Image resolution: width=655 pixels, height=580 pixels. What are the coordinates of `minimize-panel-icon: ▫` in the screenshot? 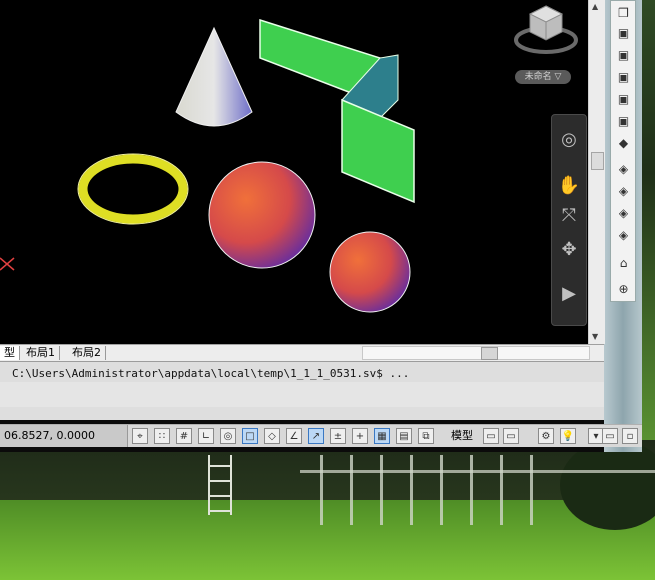 It's located at (630, 436).